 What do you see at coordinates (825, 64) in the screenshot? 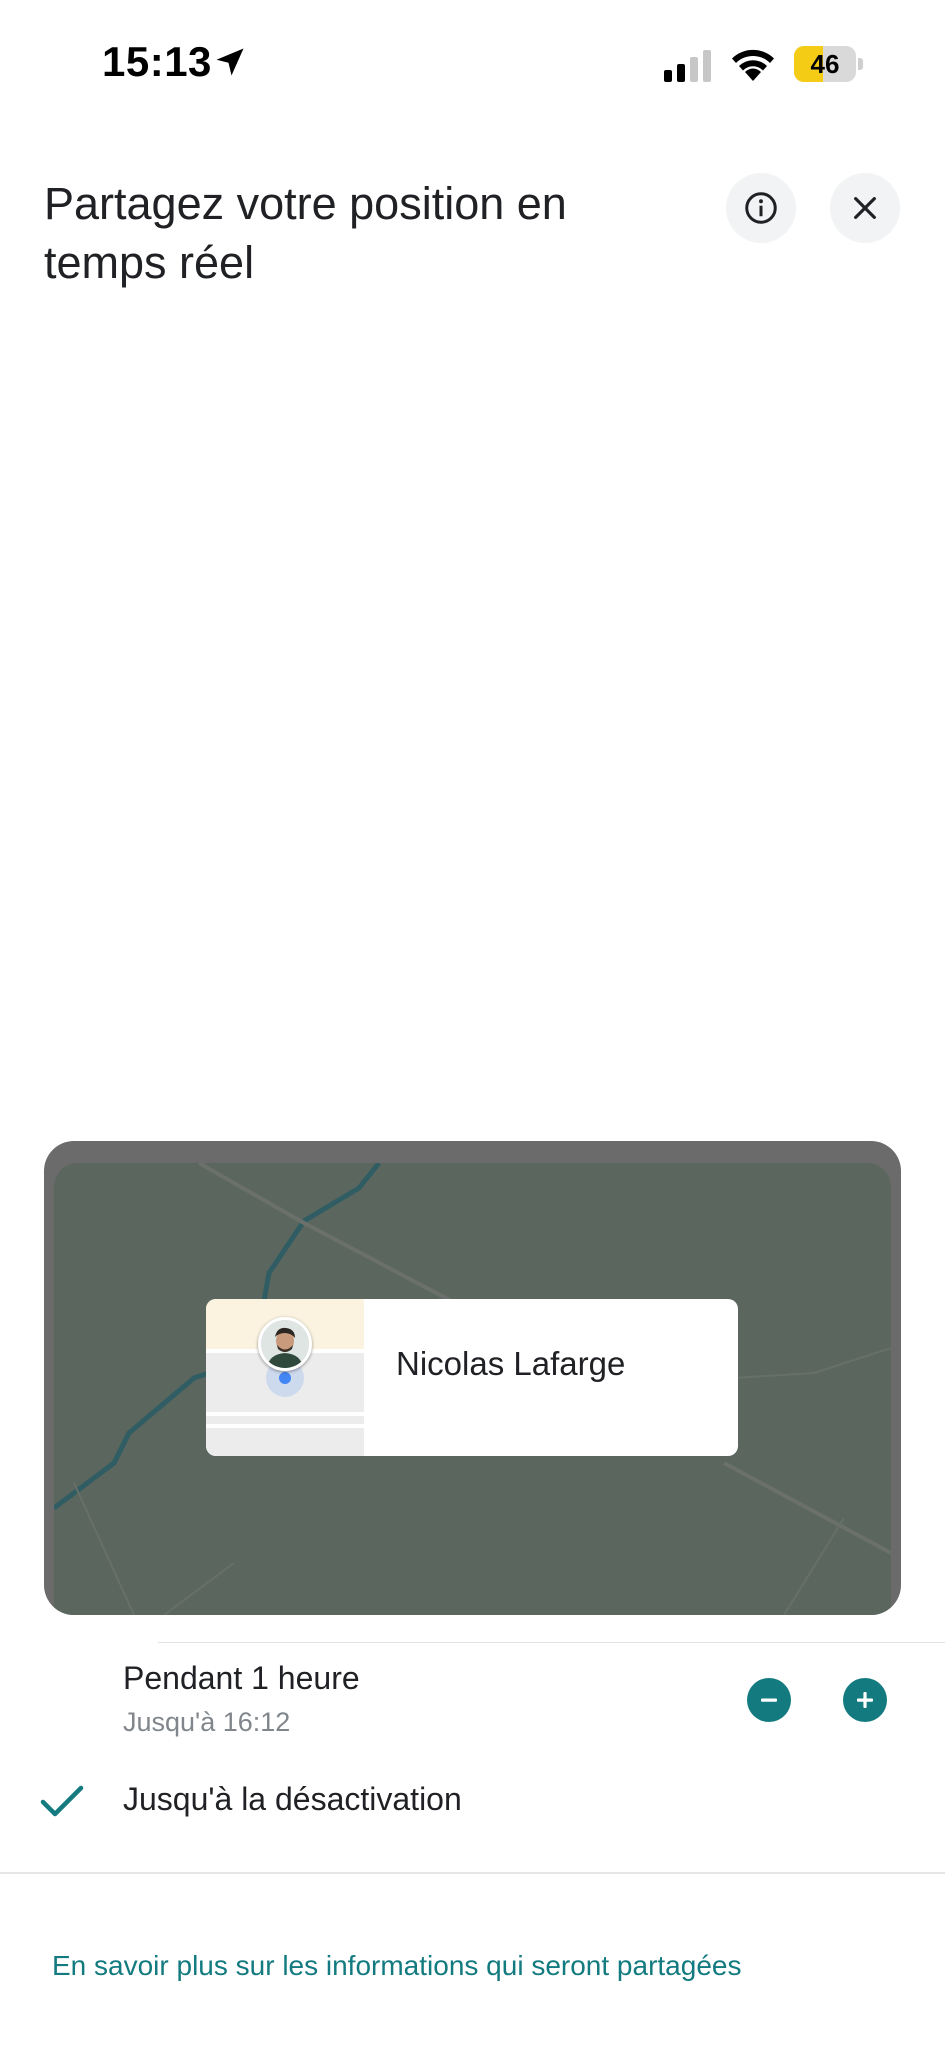
I see `battery-level: 46` at bounding box center [825, 64].